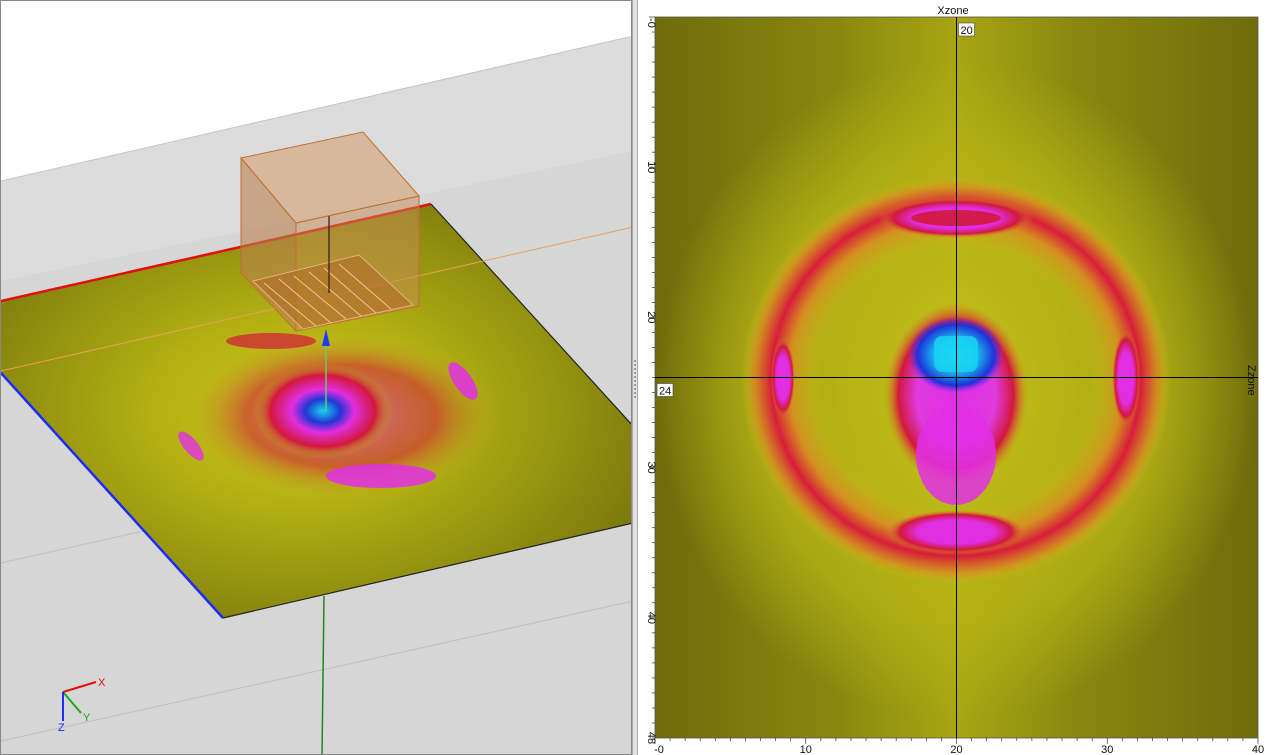  Describe the element at coordinates (651, 167) in the screenshot. I see `y-tick-label: 10` at that location.